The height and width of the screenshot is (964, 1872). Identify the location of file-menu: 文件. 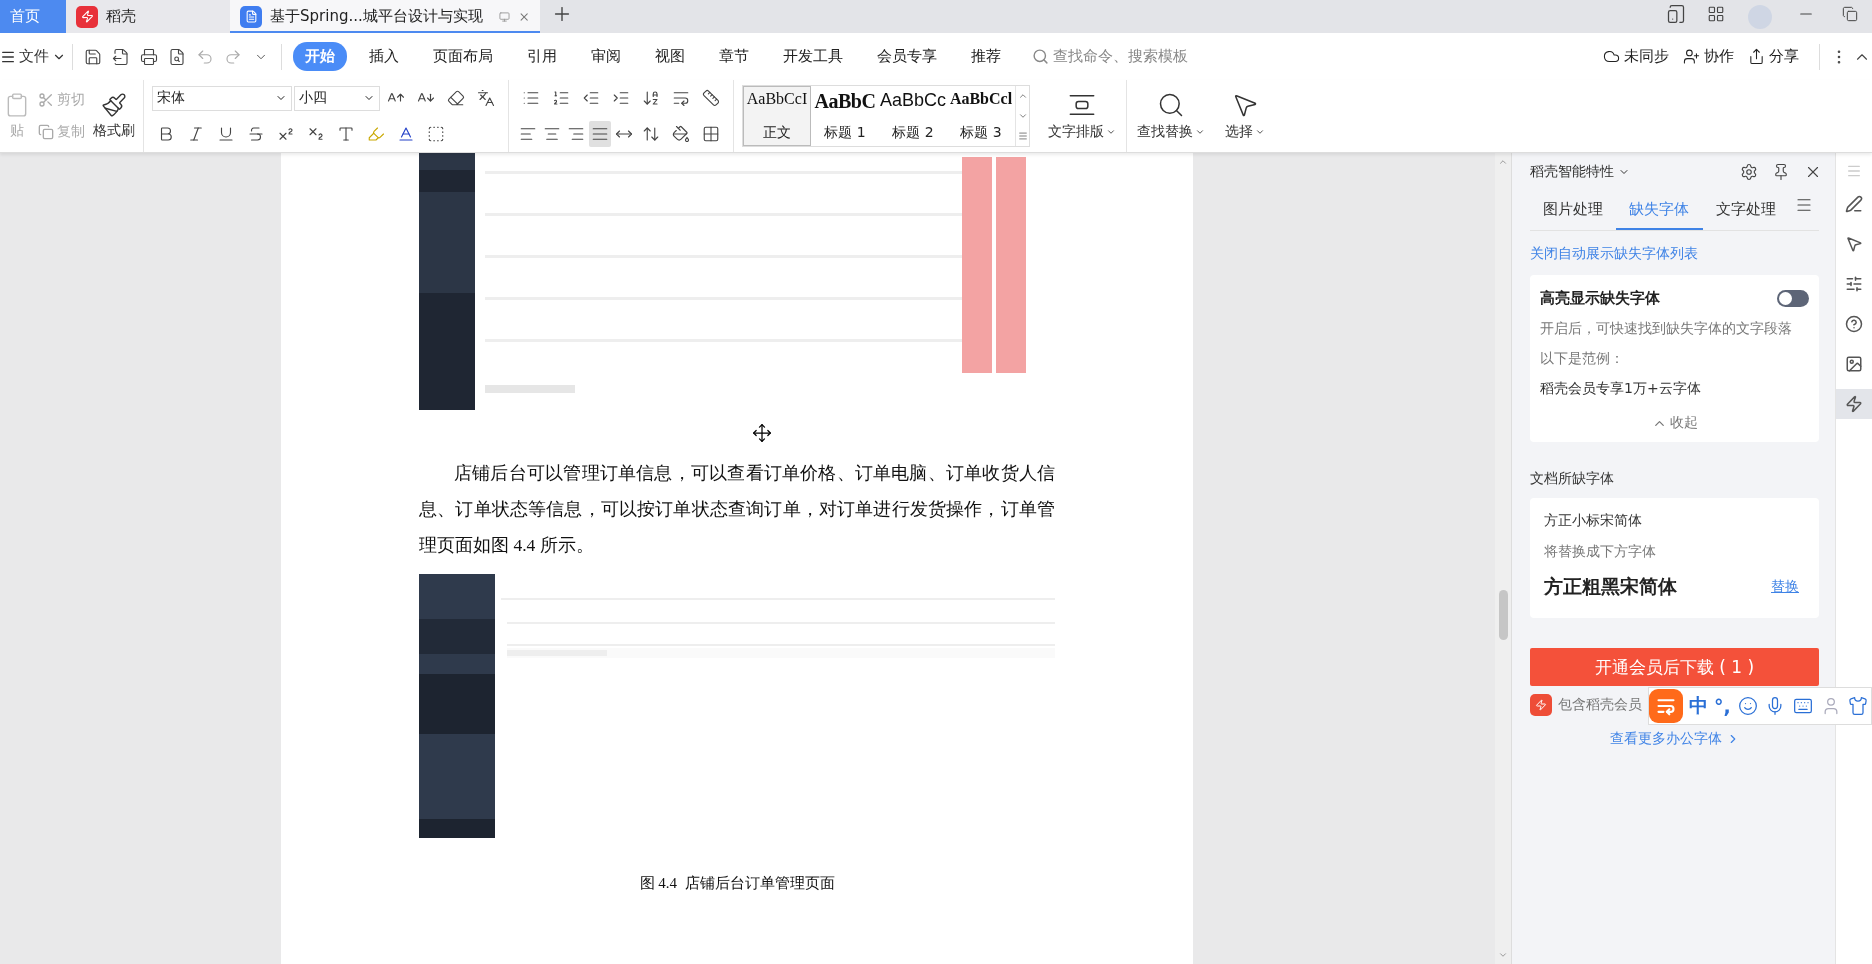
(33, 56).